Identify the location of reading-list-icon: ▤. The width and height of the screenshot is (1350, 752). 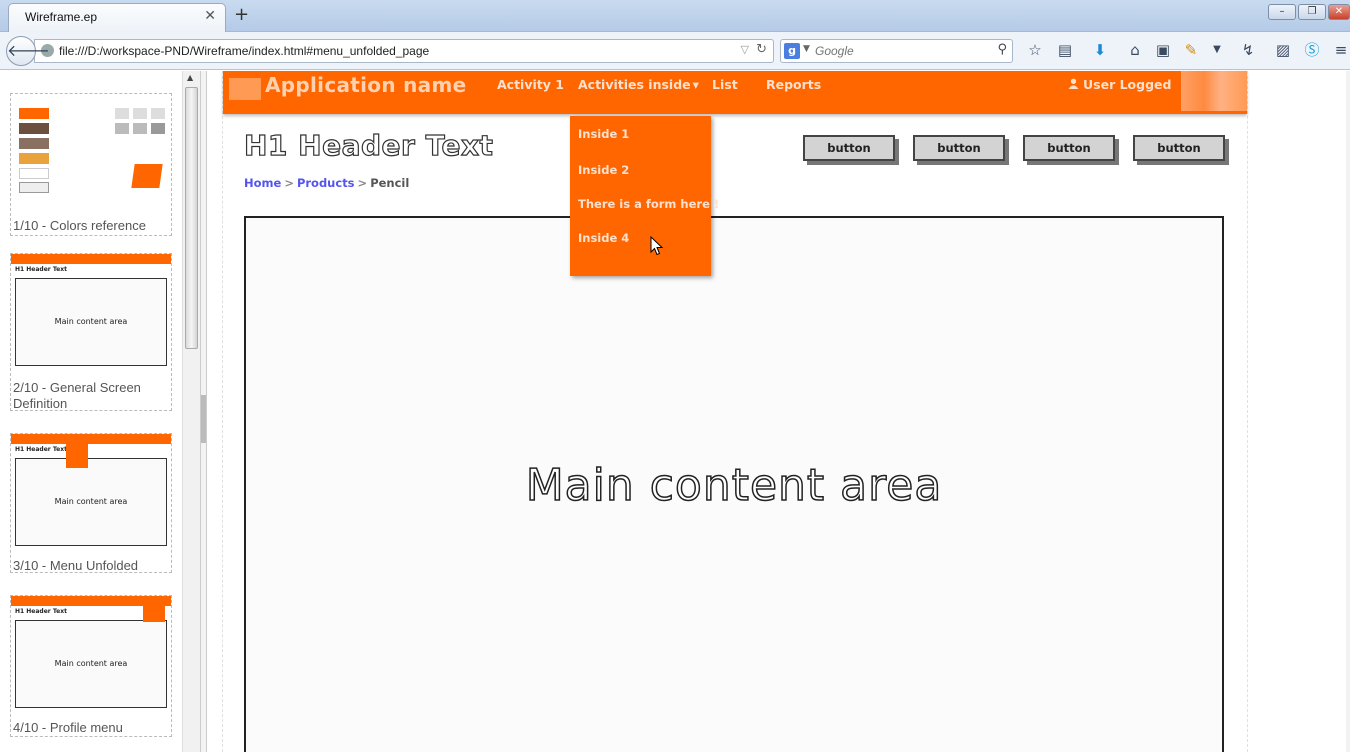
(1065, 50).